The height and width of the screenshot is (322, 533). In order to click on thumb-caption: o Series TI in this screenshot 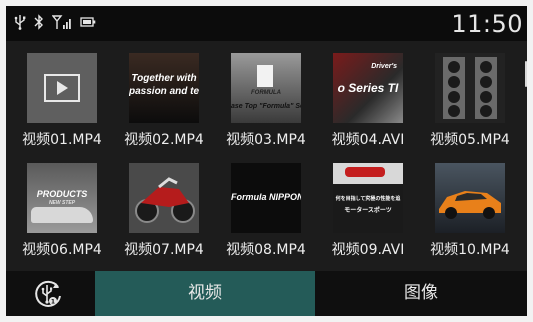, I will do `click(368, 88)`.